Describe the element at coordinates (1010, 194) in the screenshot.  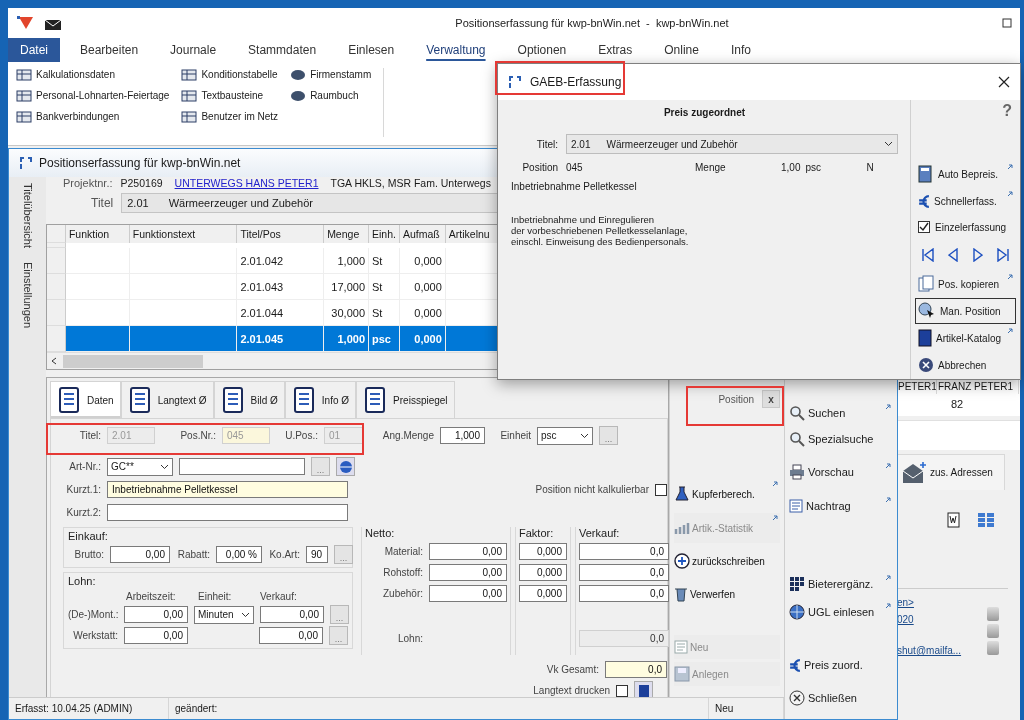
I see `corner-arrow-icon` at that location.